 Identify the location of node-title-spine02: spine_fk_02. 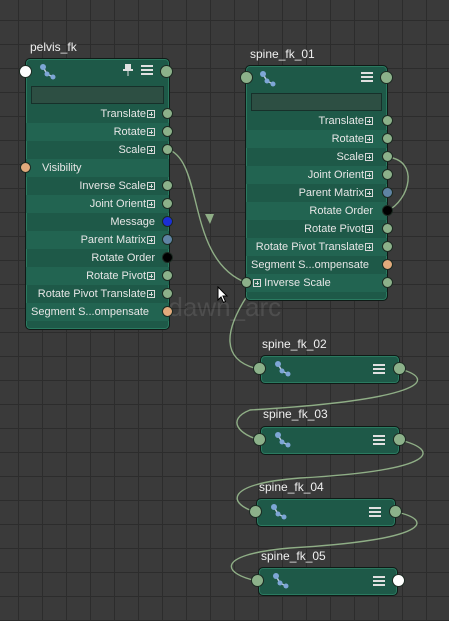
(294, 344).